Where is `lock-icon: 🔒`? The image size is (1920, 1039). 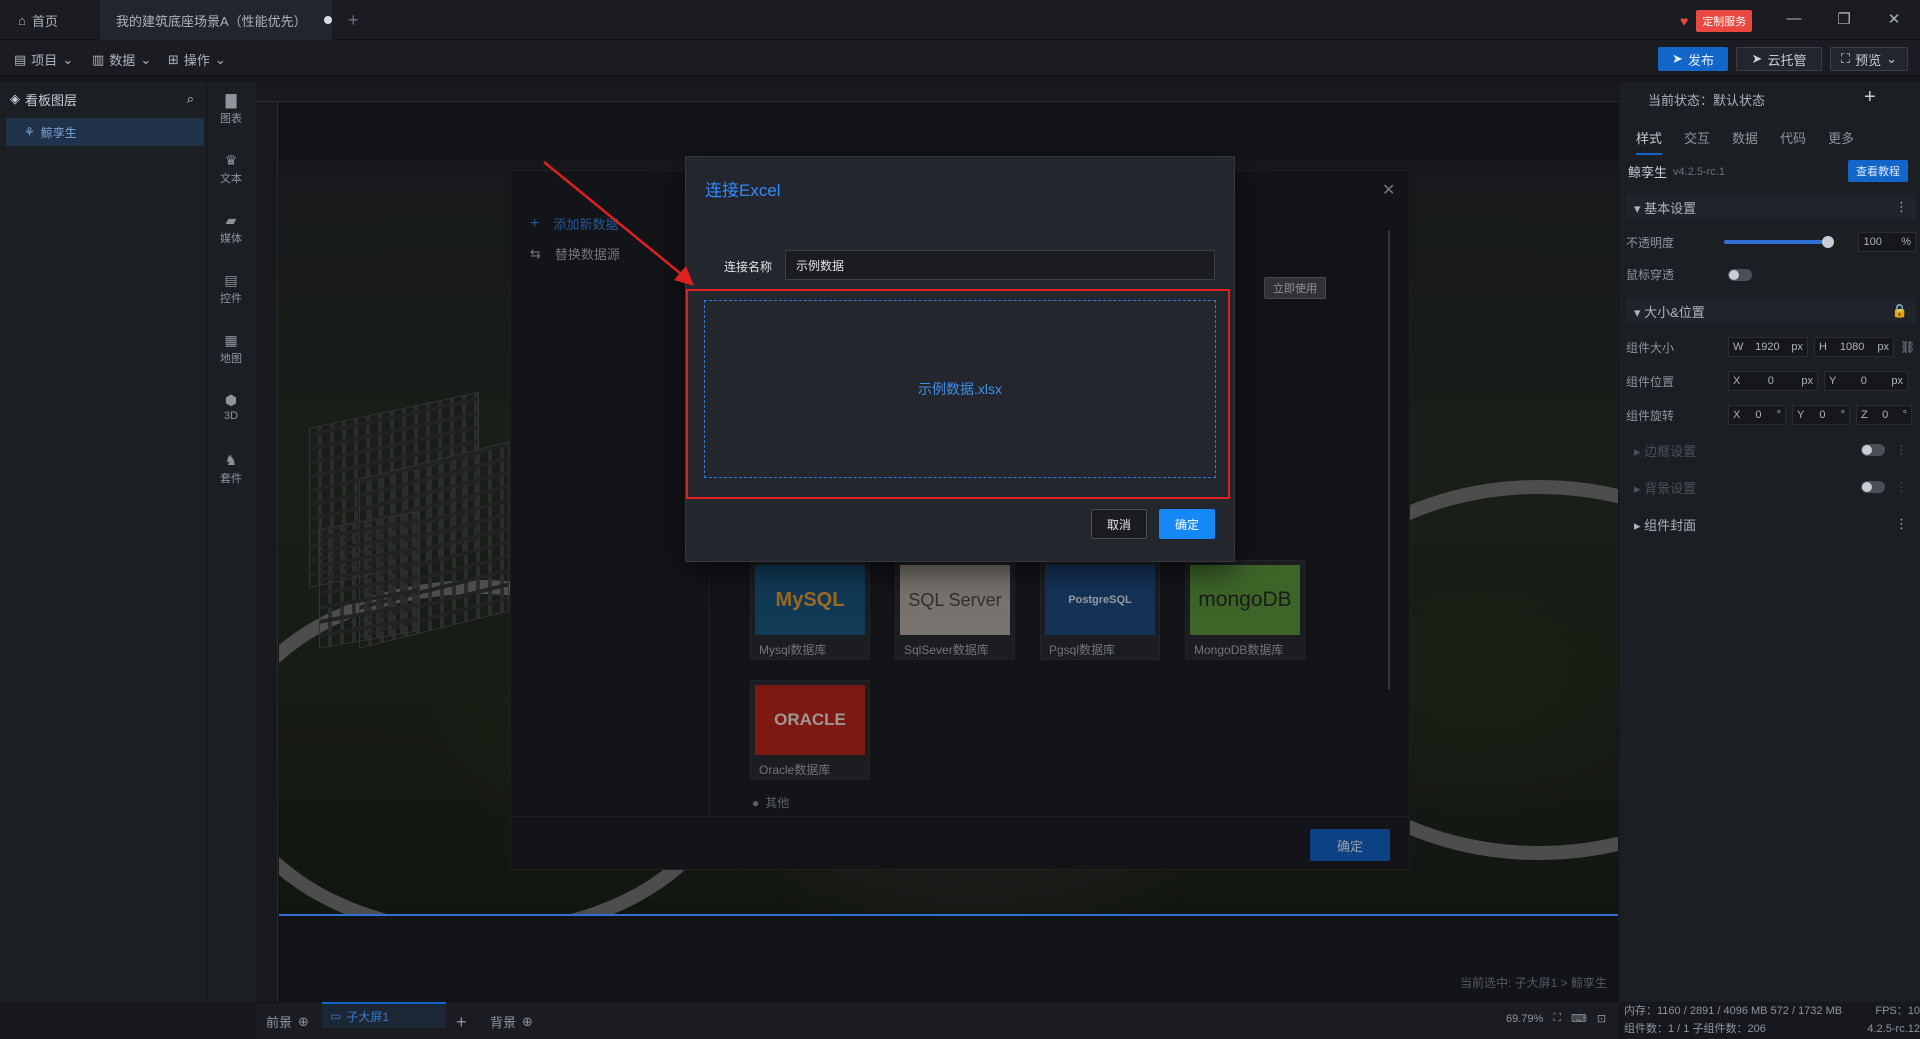
lock-icon: 🔒 is located at coordinates (1900, 311).